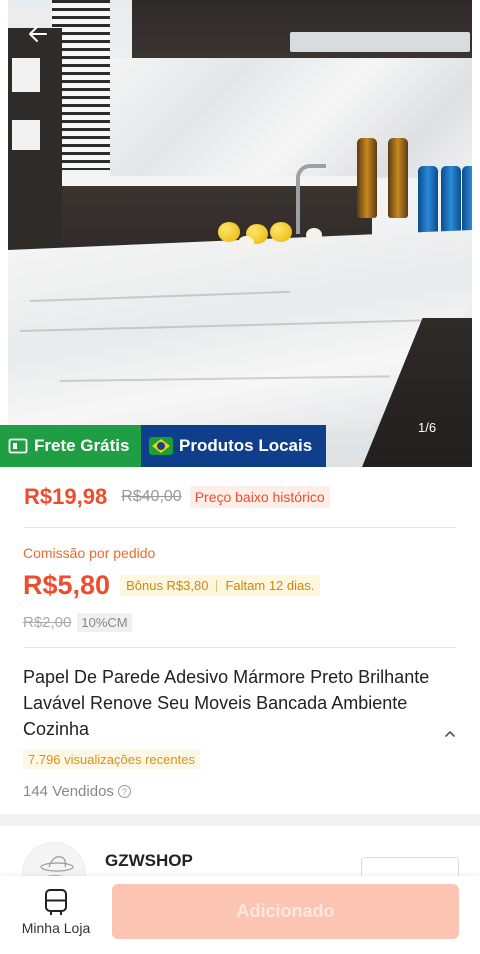 This screenshot has height=954, width=480. I want to click on commission-value: R$5,80, so click(67, 585).